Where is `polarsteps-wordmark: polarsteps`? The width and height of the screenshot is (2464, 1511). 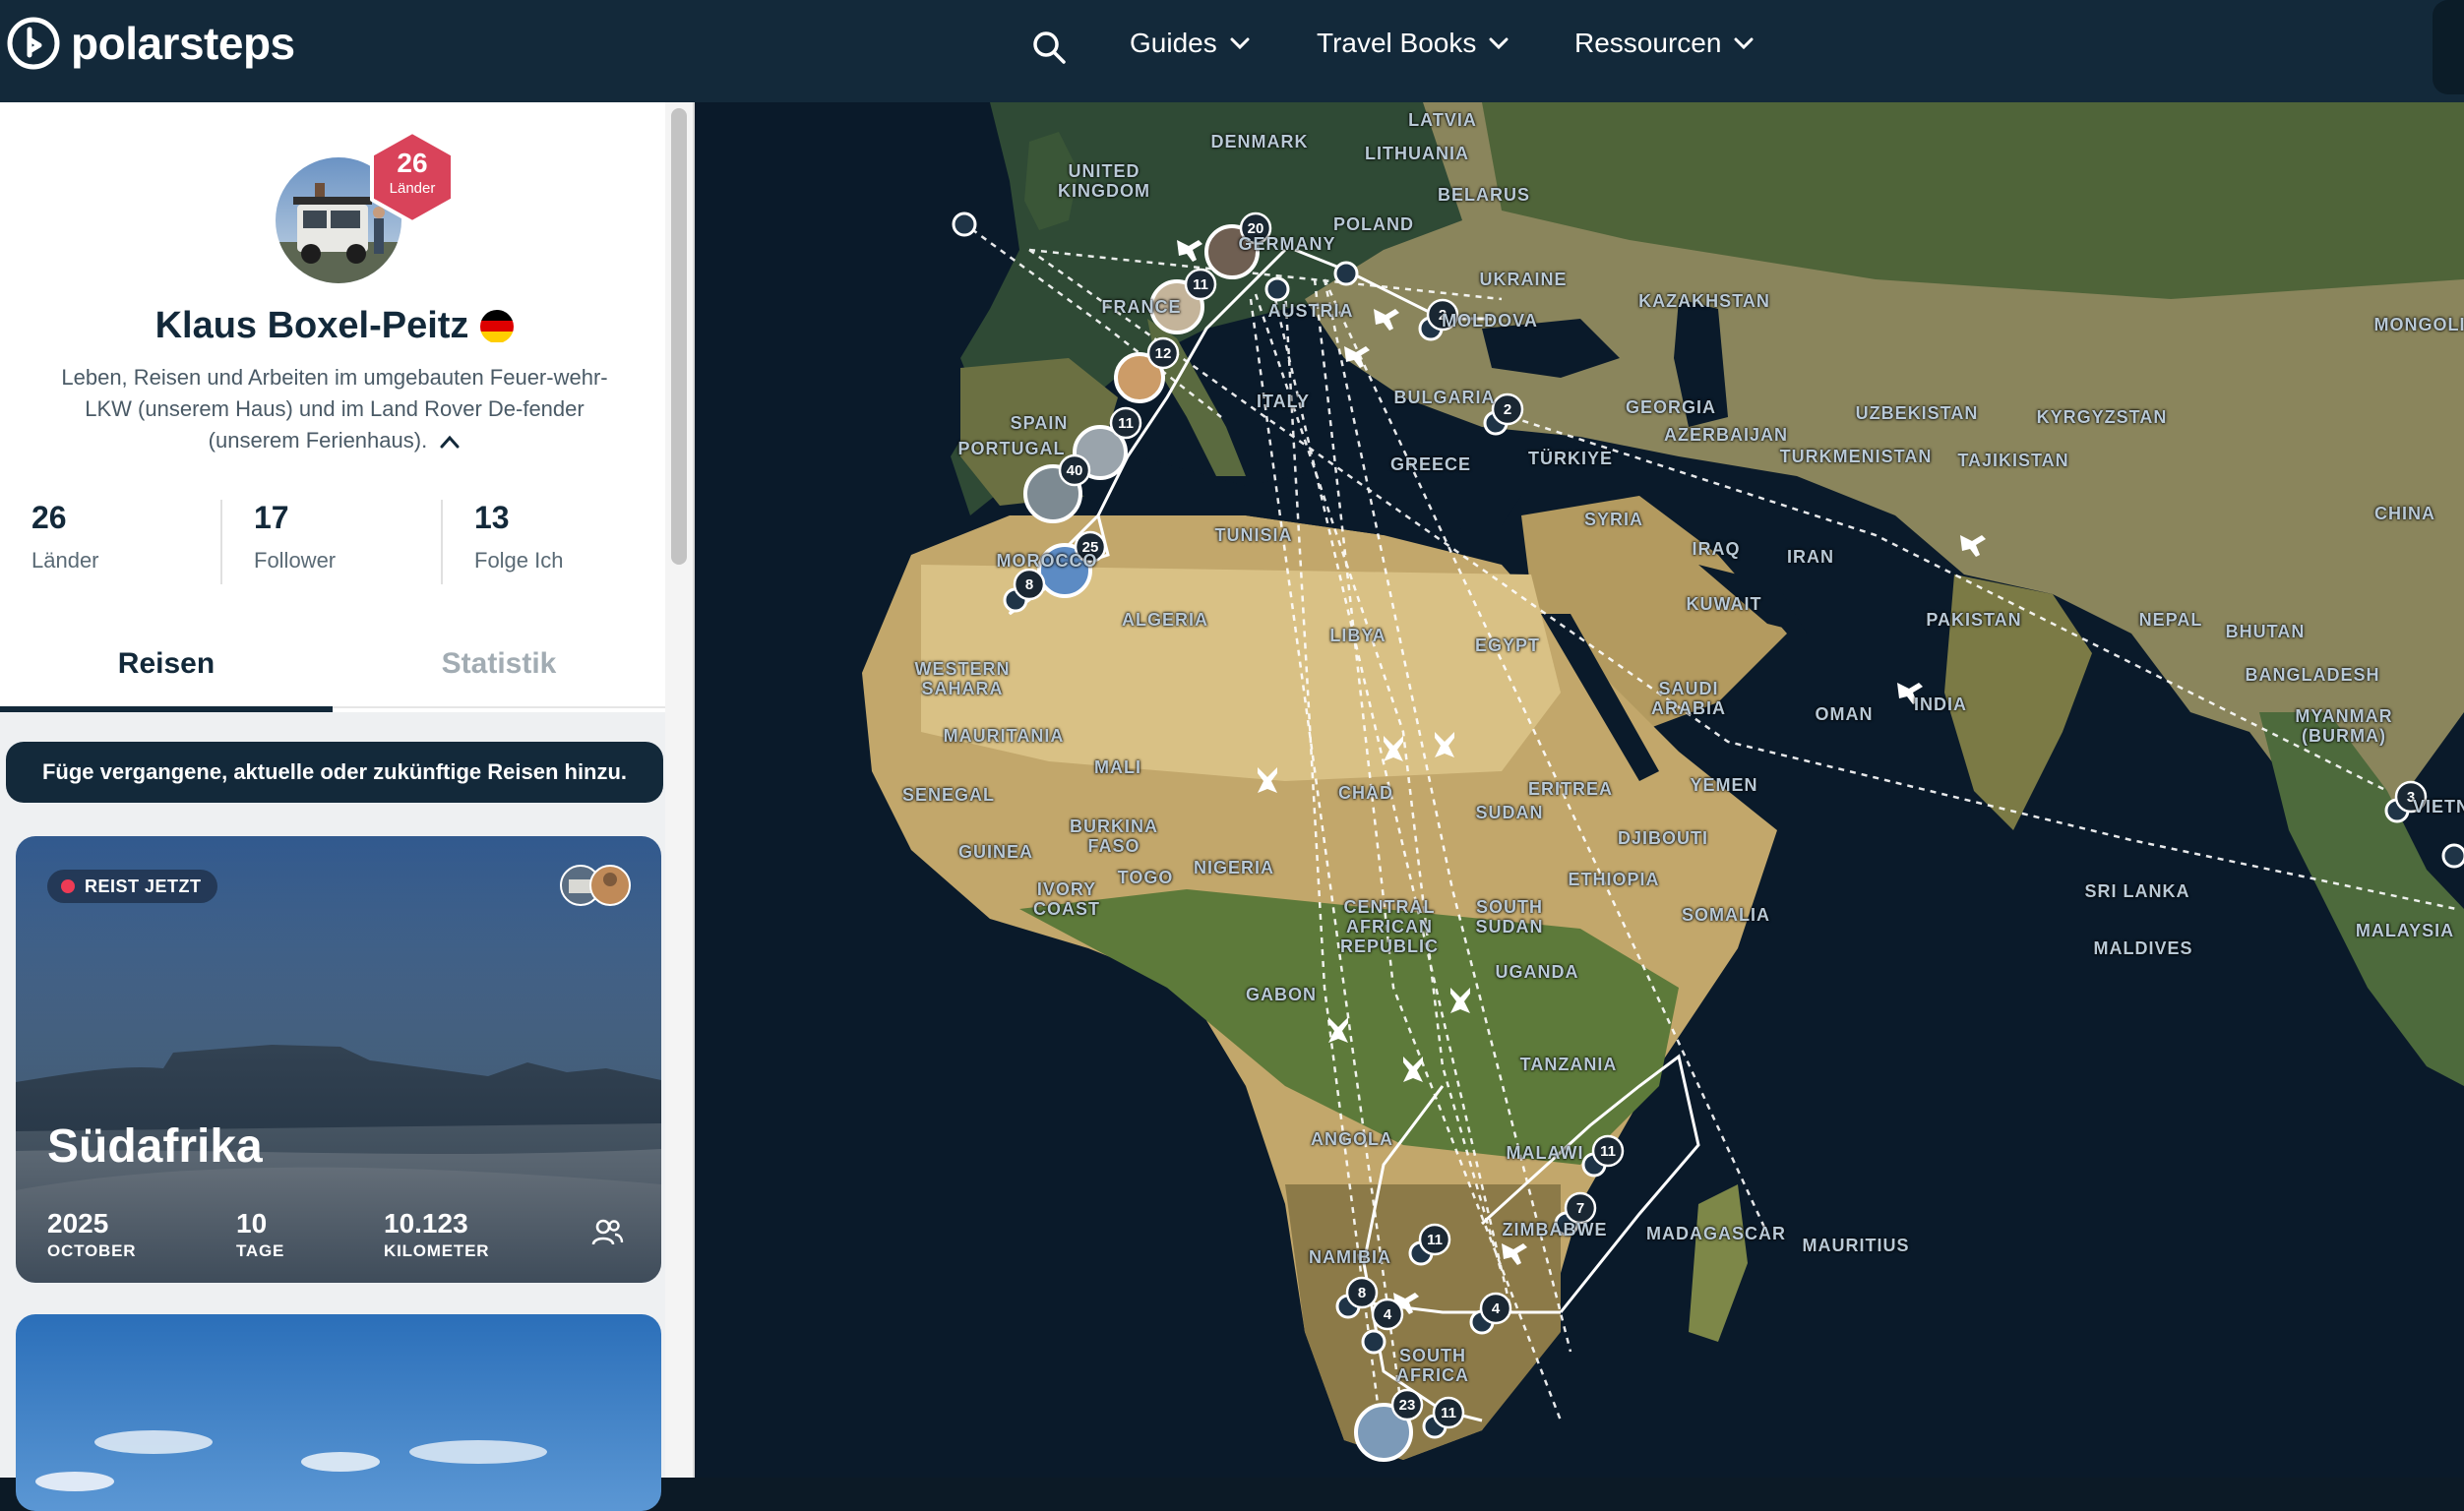 polarsteps-wordmark: polarsteps is located at coordinates (183, 43).